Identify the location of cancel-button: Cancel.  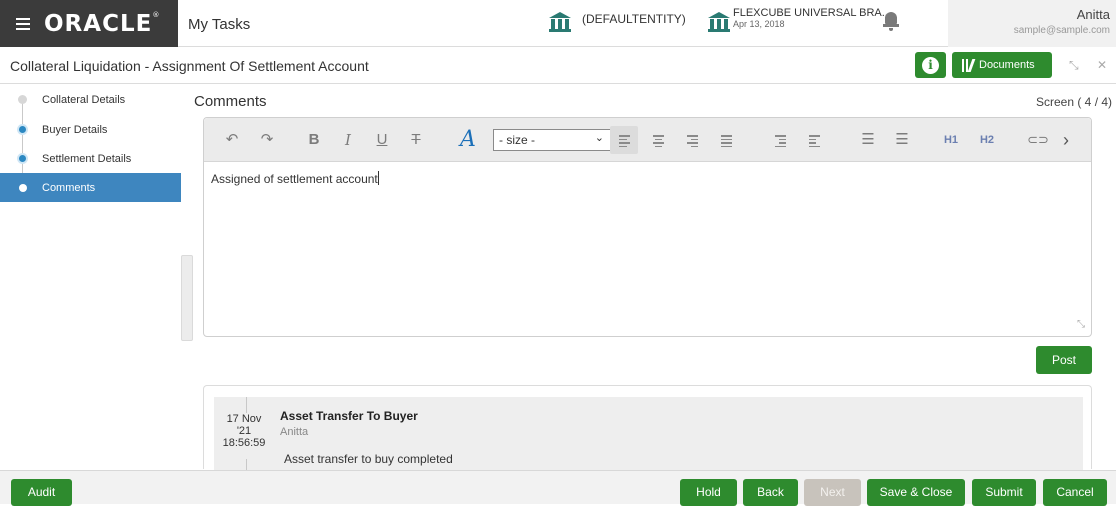
(1075, 492).